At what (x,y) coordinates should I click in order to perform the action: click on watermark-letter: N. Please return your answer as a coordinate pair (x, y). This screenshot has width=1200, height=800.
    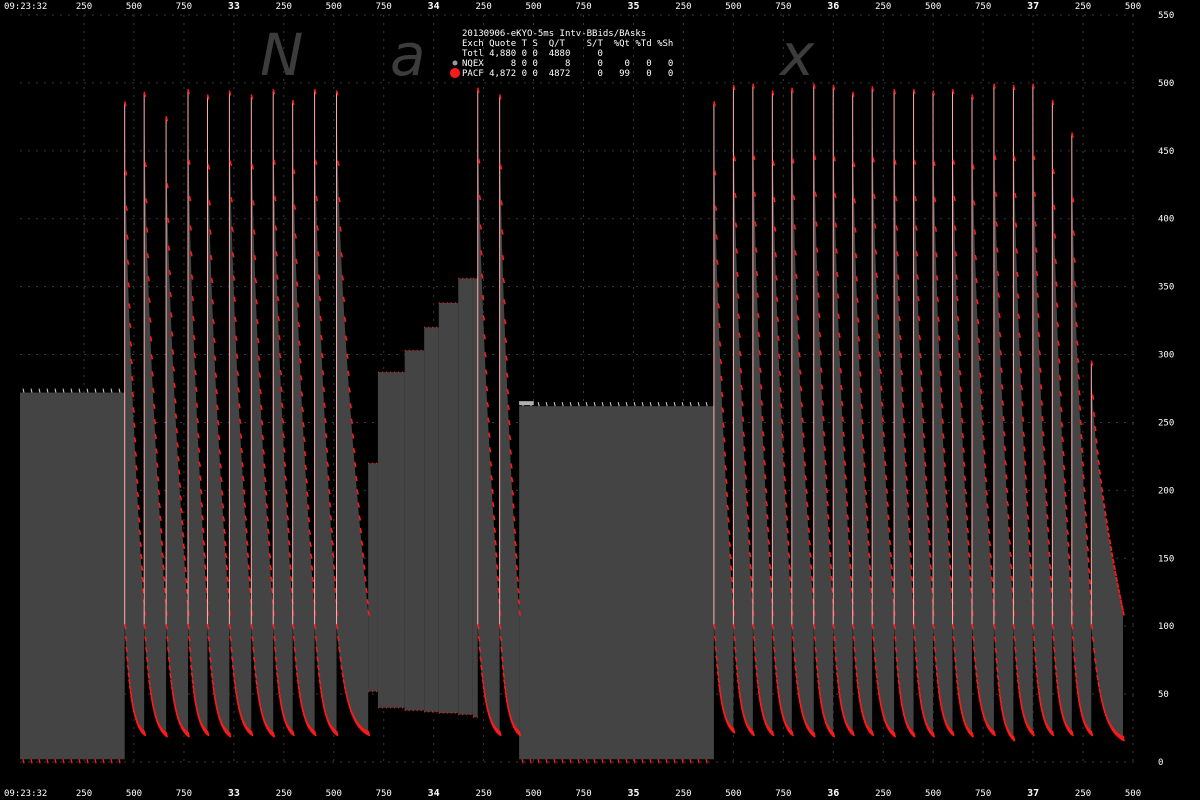
    Looking at the image, I should click on (281, 55).